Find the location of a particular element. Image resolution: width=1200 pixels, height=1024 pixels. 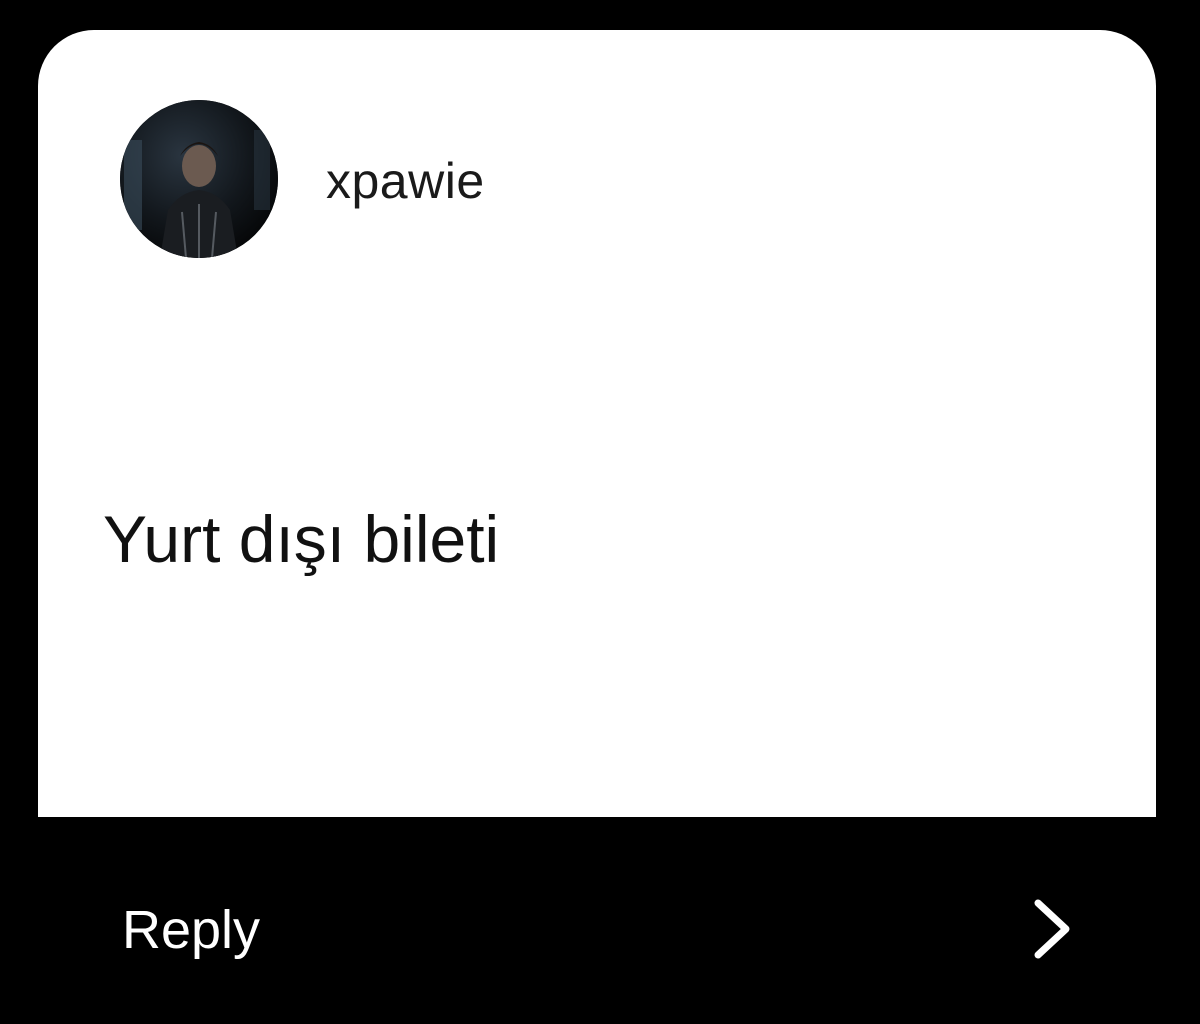

chevron-right-icon is located at coordinates (1052, 929).